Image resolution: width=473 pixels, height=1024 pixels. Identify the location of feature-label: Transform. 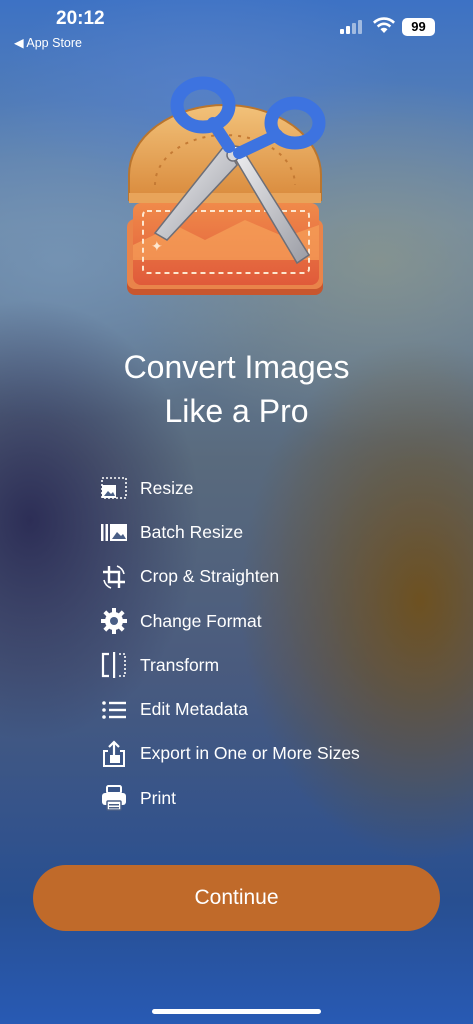
(180, 664).